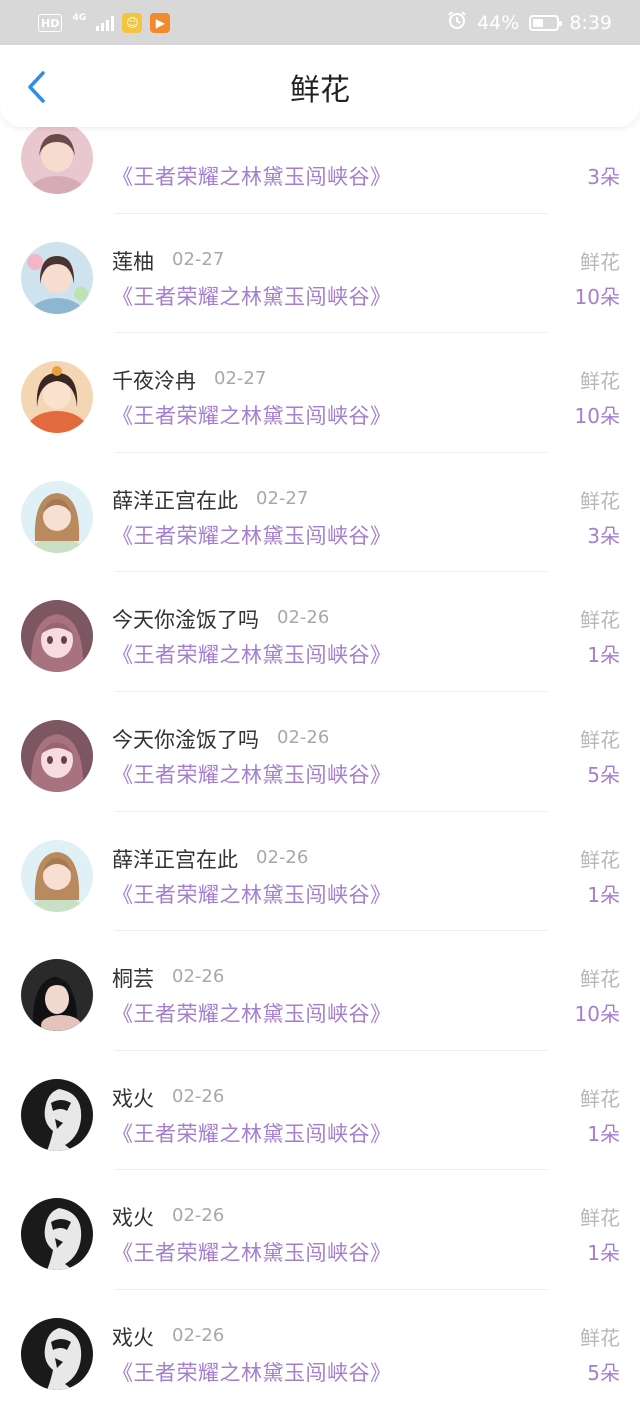  I want to click on header: 鲜花, so click(320, 86).